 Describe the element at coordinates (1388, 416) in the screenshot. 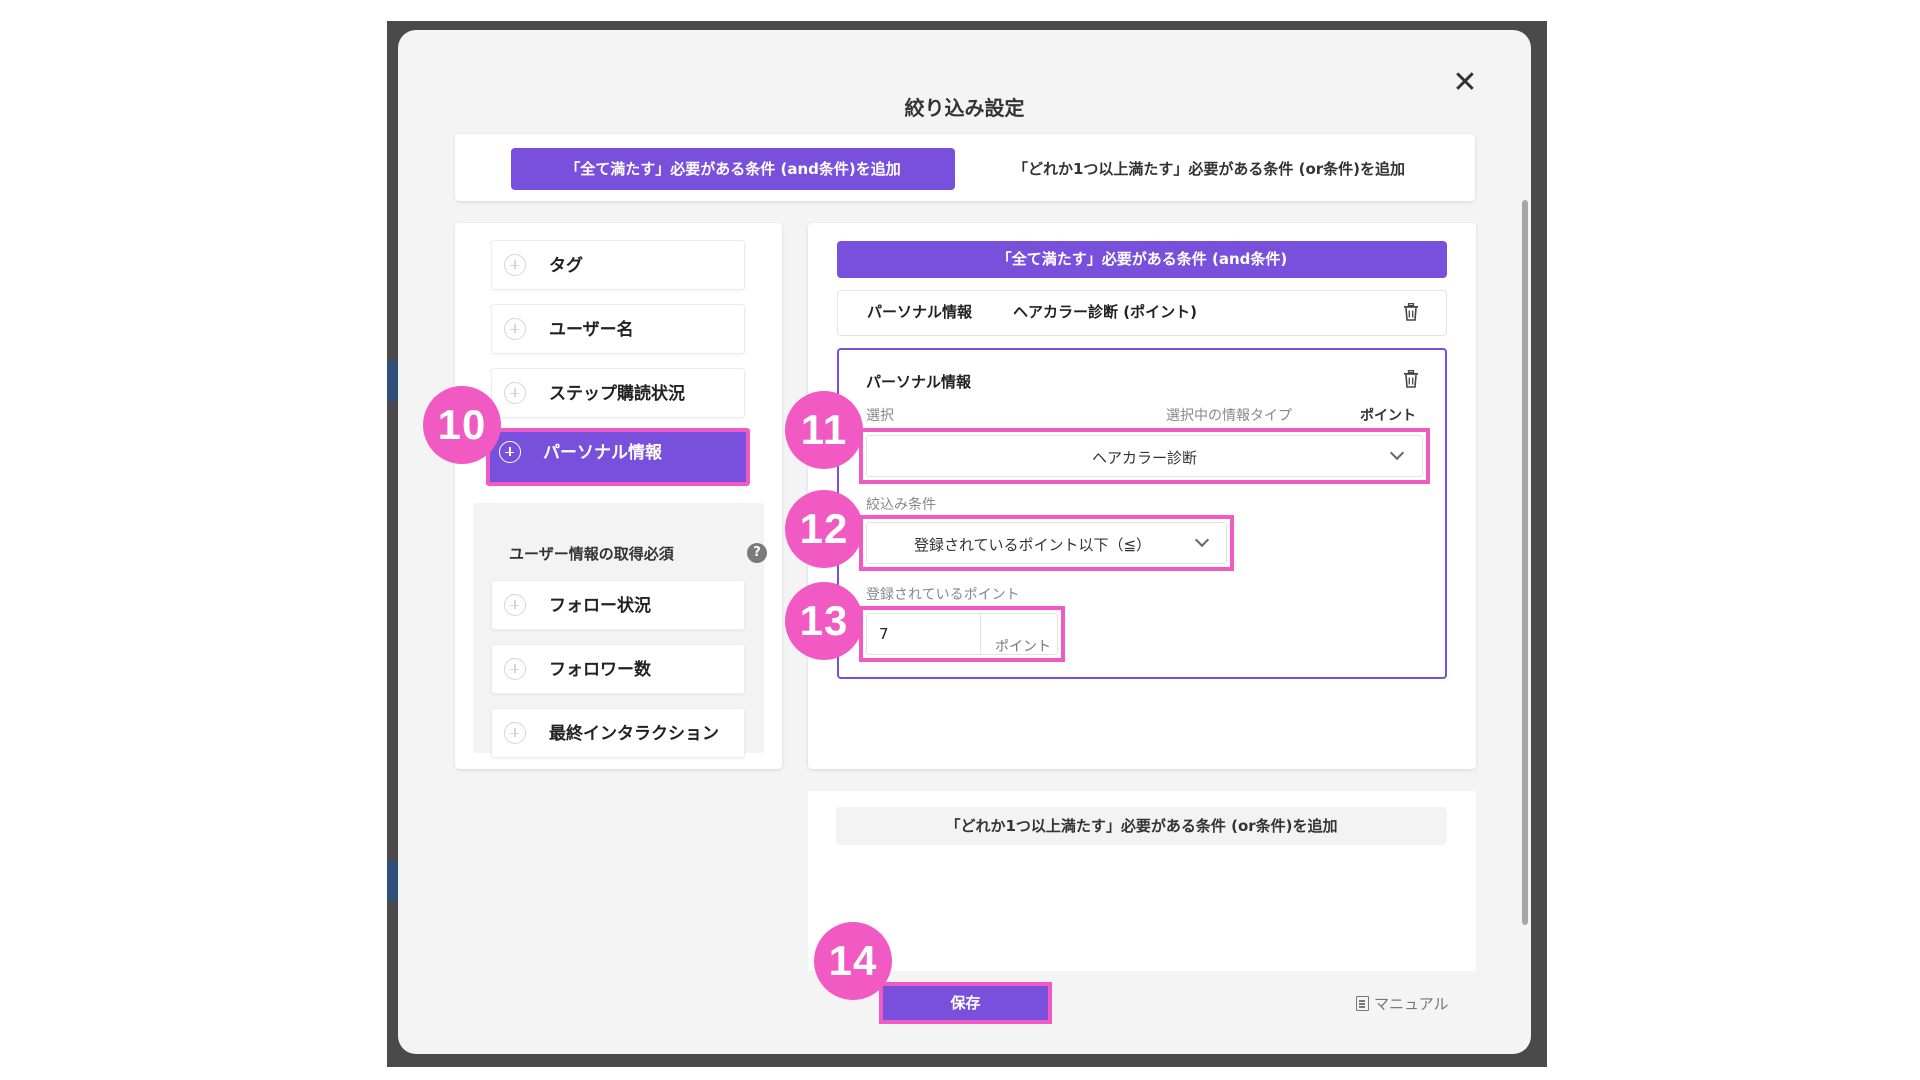

I see `info-type-value: ポイント` at that location.